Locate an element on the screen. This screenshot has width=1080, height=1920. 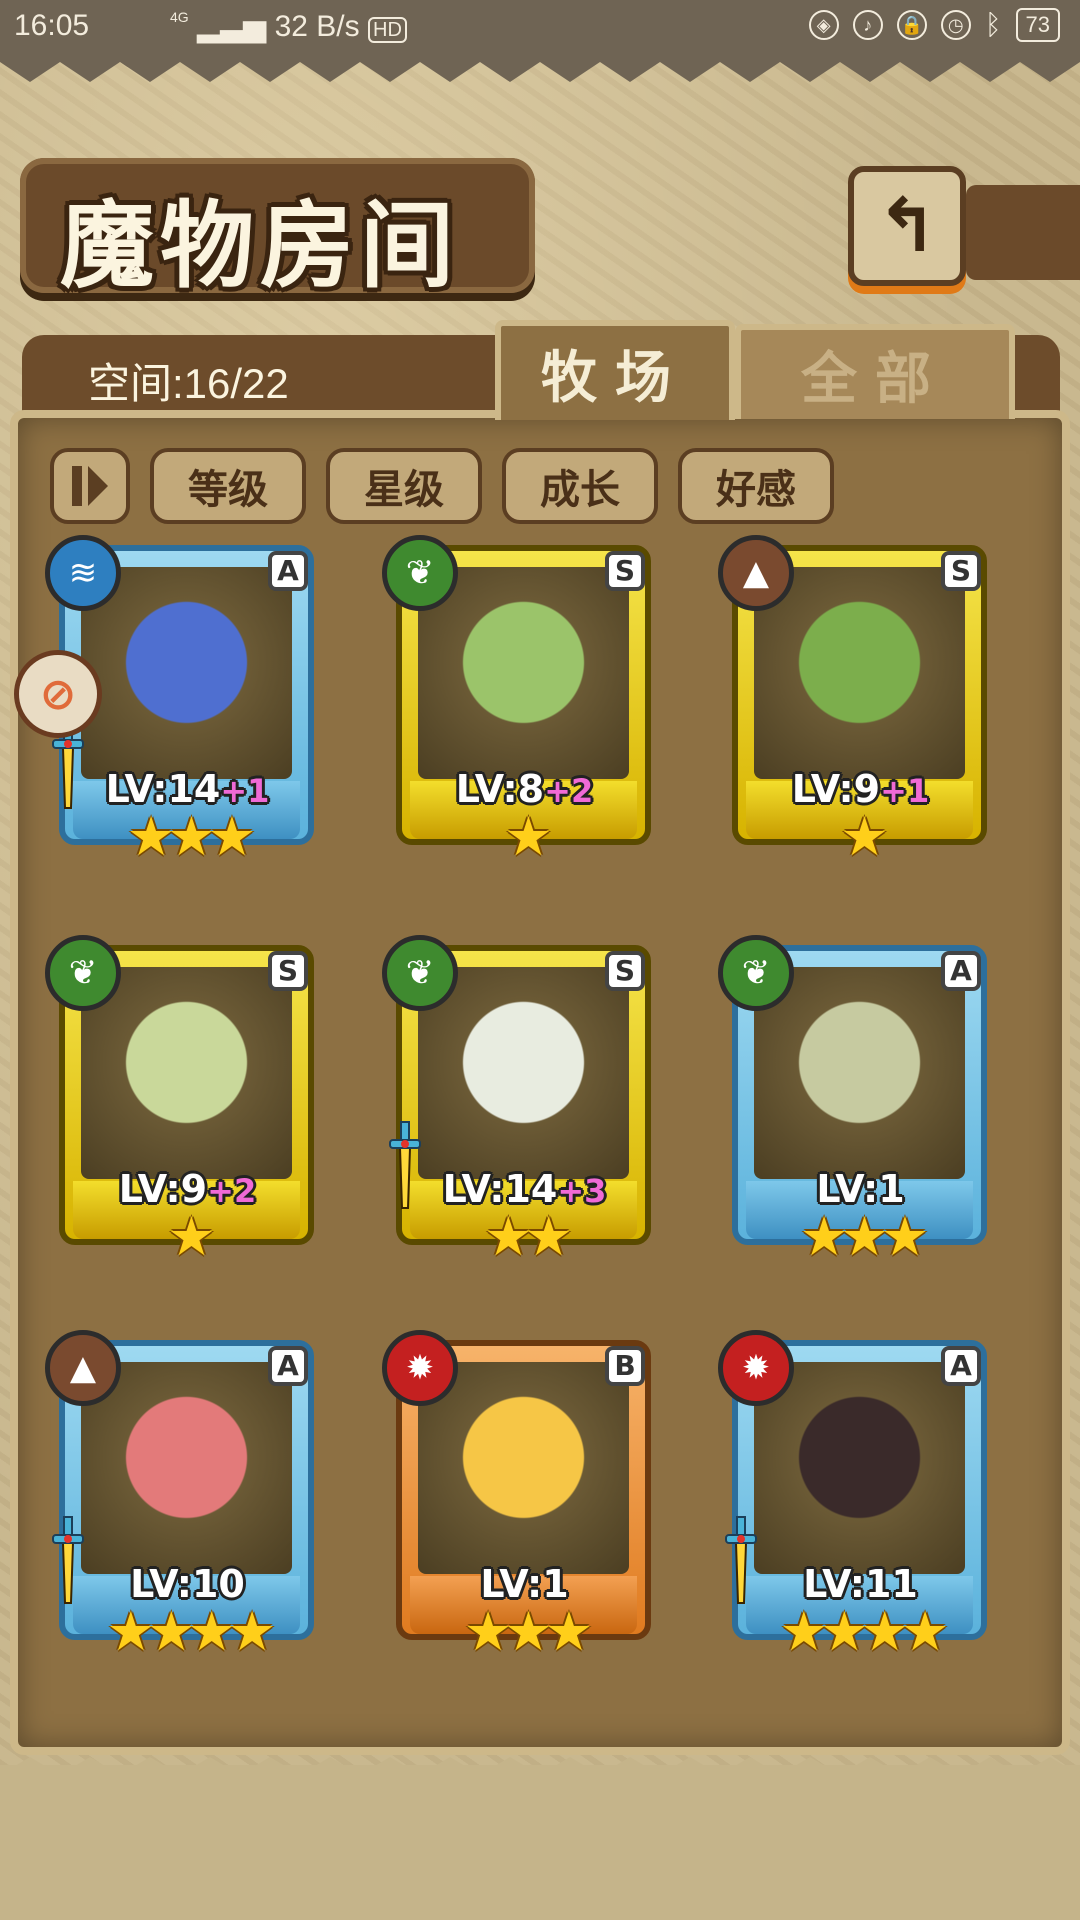
status-speed: 4G ▂▃▅ 32 B/s HD is located at coordinates (288, 26).